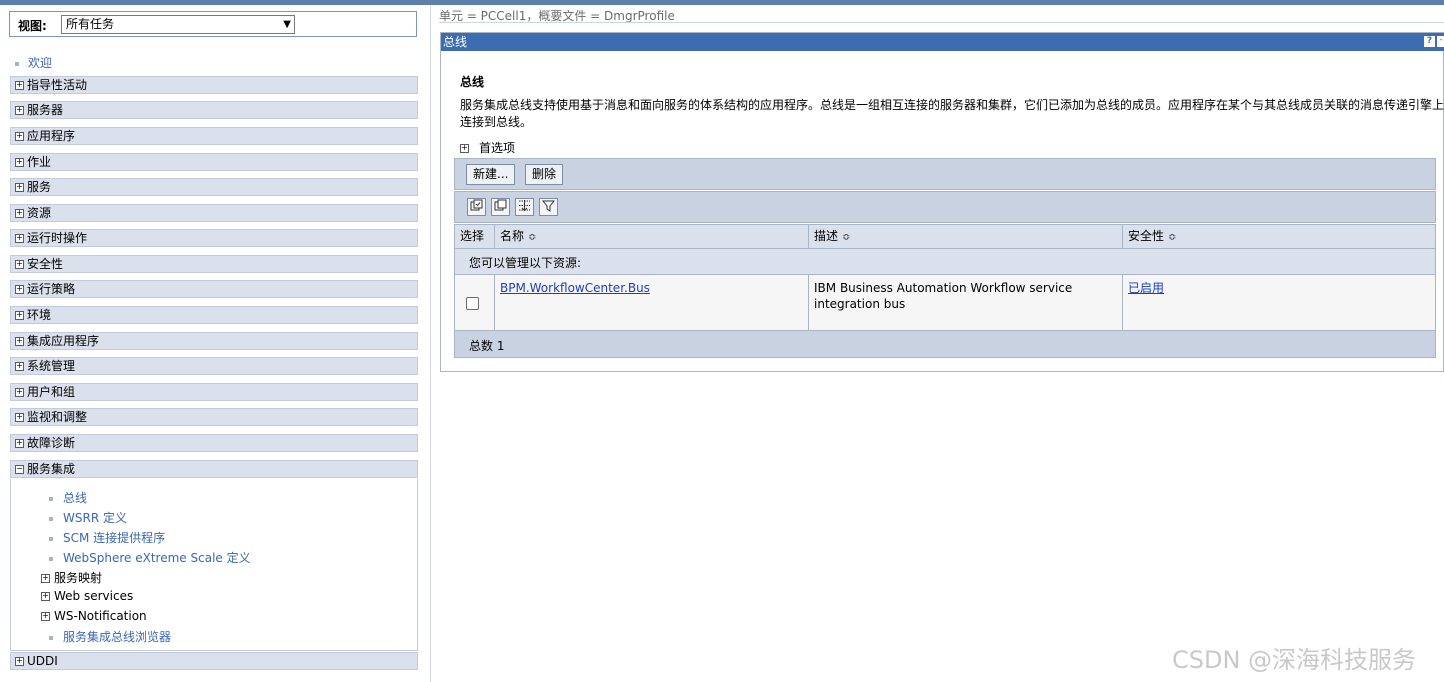  Describe the element at coordinates (40, 63) in the screenshot. I see `welcome-label: 欢迎` at that location.